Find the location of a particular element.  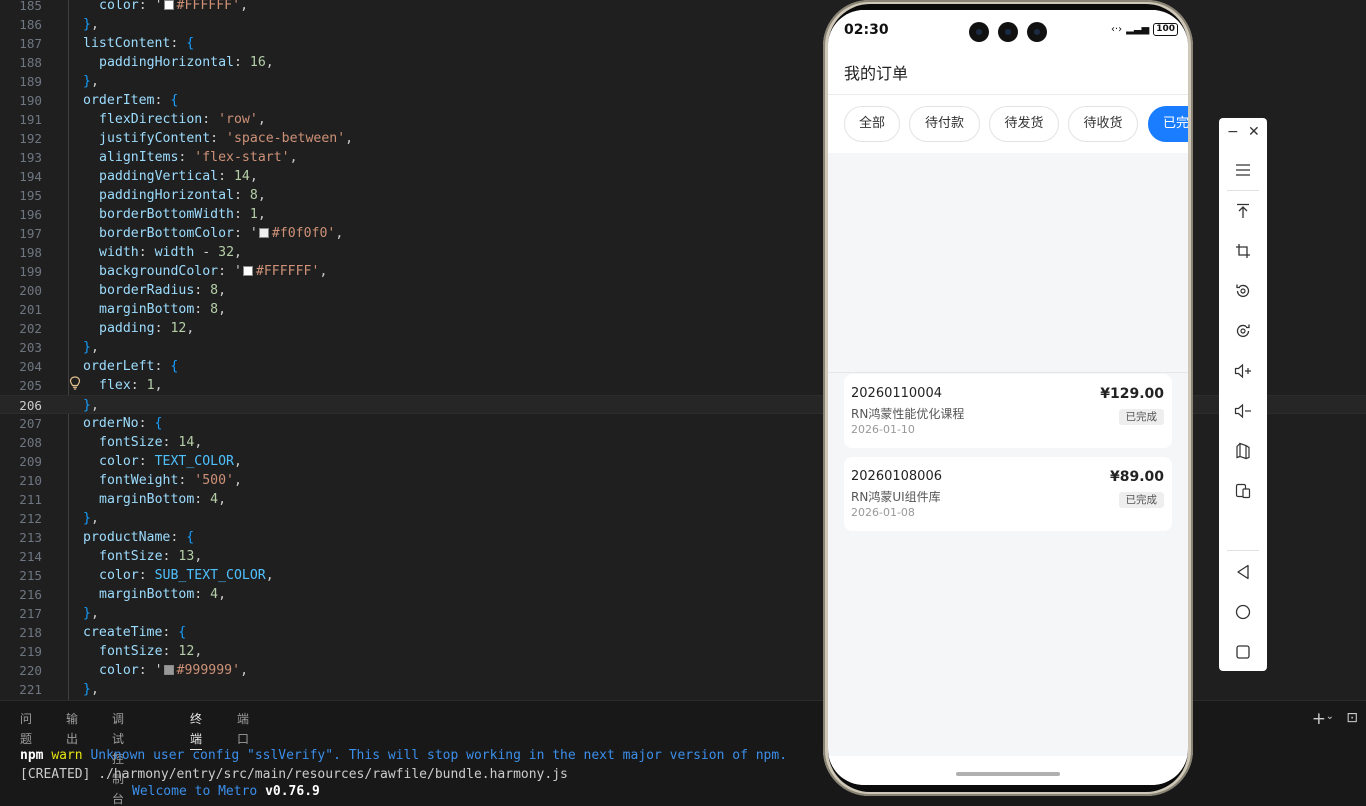

code-text: color: ' #999999', is located at coordinates (165, 670).